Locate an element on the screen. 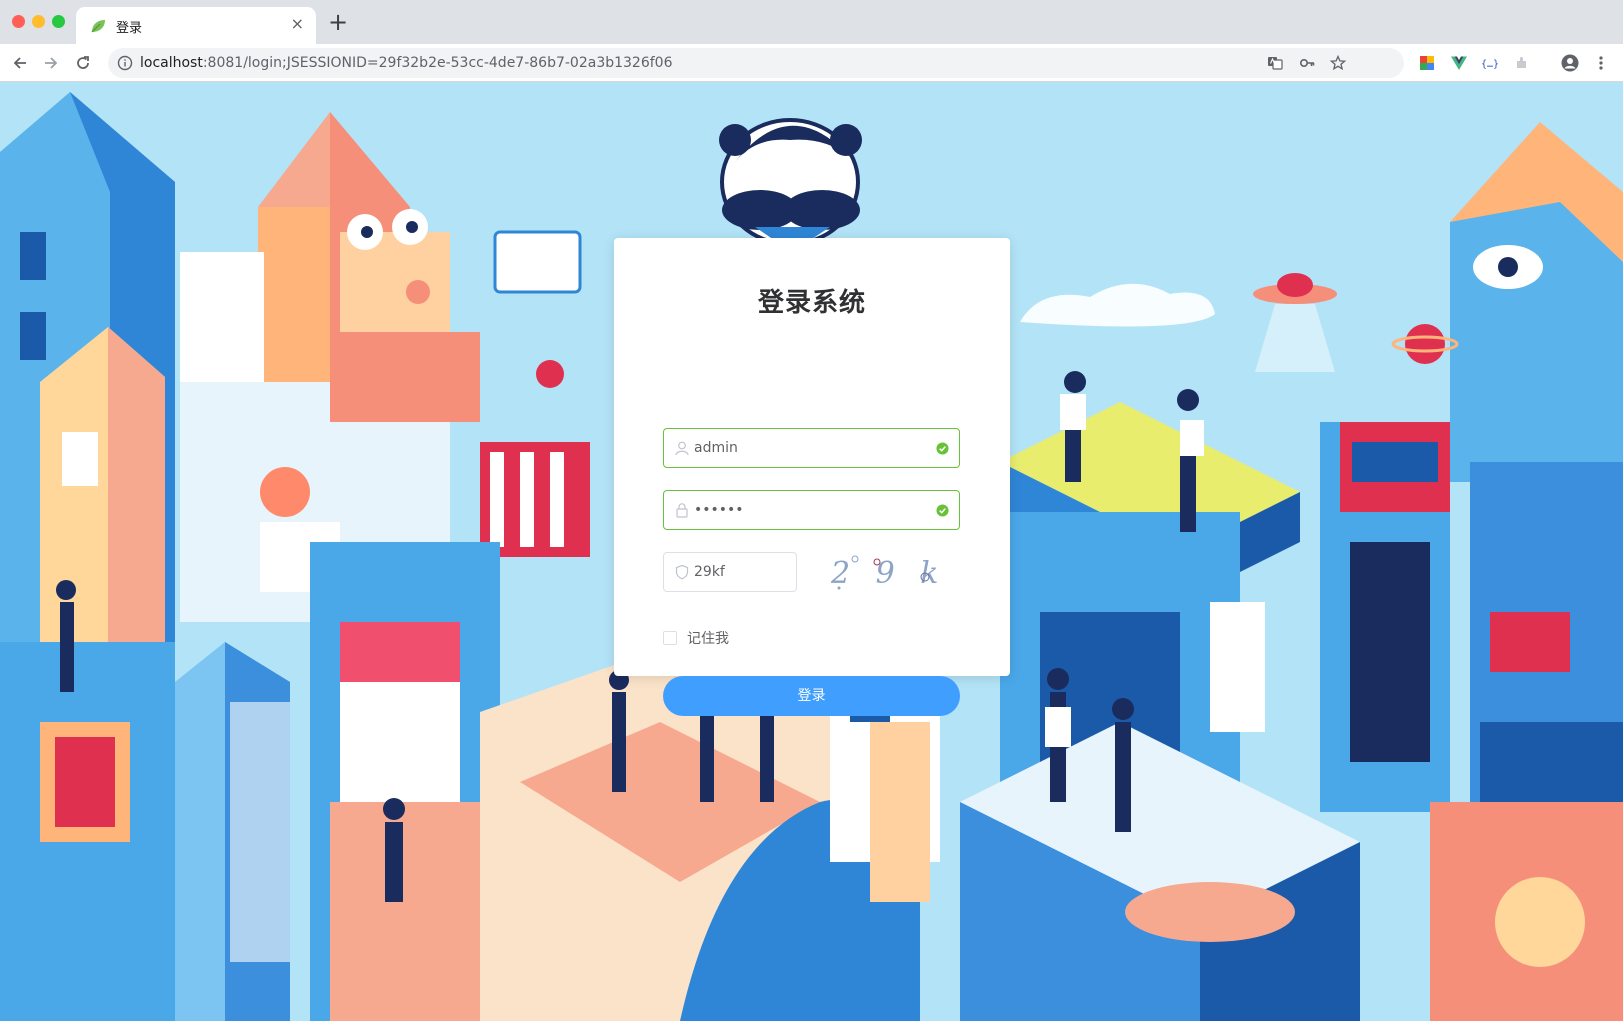 This screenshot has height=1021, width=1623. key-icon is located at coordinates (1307, 63).